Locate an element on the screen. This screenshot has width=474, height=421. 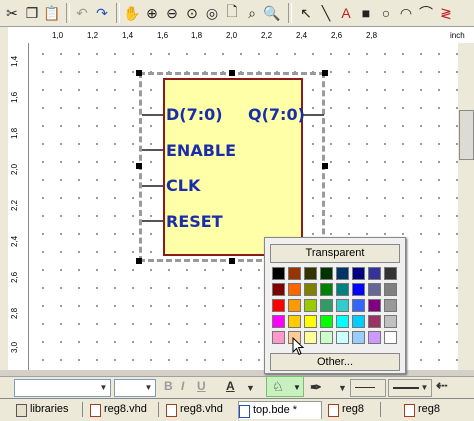
h-tick-label: 2,0 is located at coordinates (232, 35).